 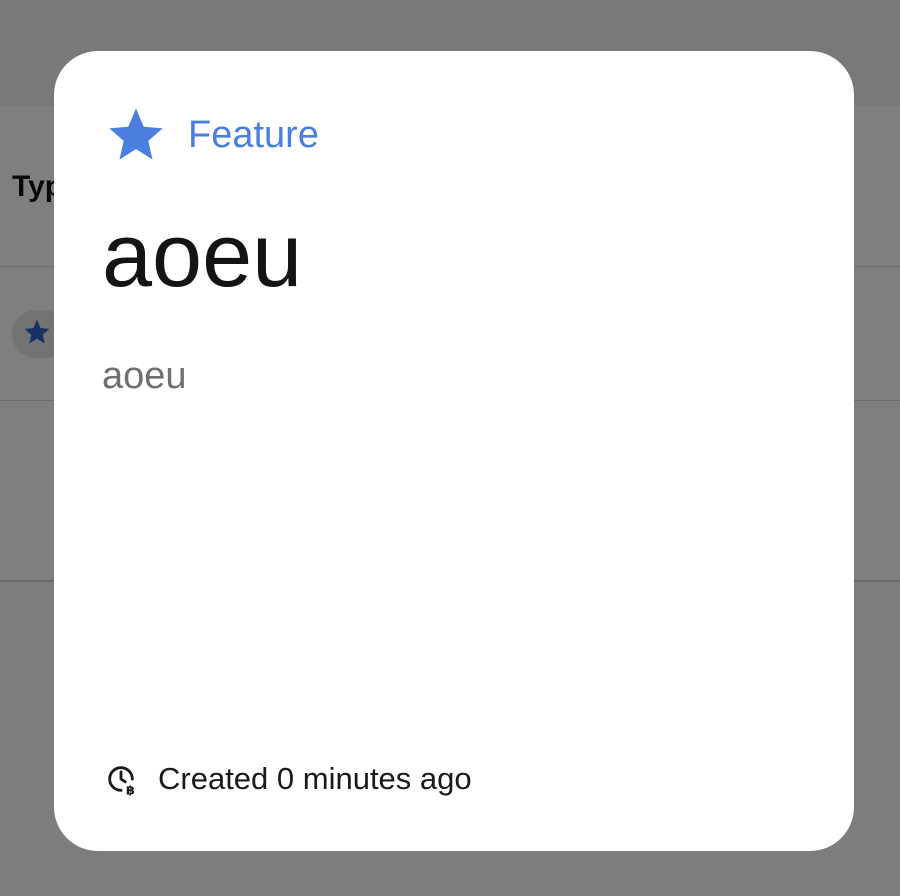 What do you see at coordinates (253, 134) in the screenshot?
I see `issue-type-label: Feature` at bounding box center [253, 134].